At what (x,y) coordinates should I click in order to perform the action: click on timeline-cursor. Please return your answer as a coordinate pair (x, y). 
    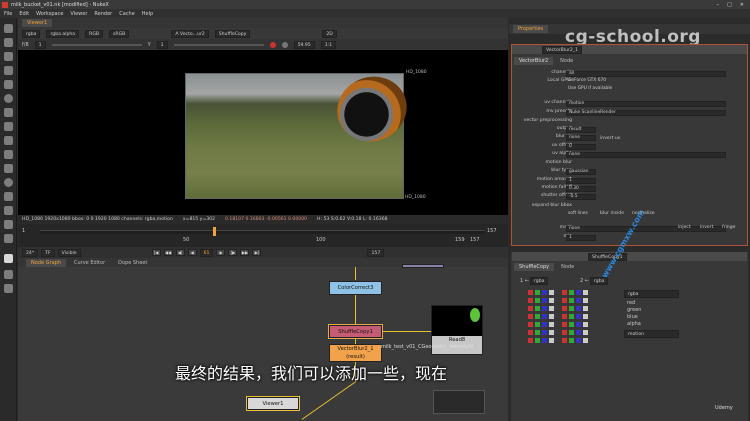
    Looking at the image, I should click on (214, 231).